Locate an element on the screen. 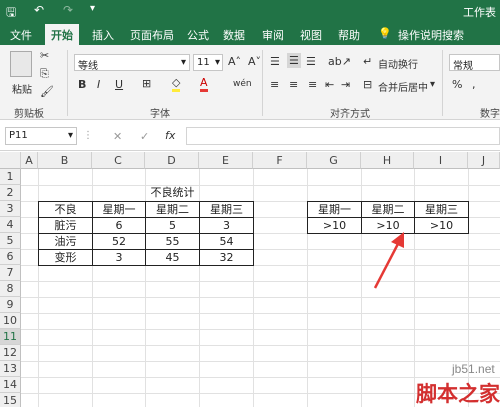 This screenshot has height=407, width=500. wrap-text-icon: ↵ is located at coordinates (367, 61).